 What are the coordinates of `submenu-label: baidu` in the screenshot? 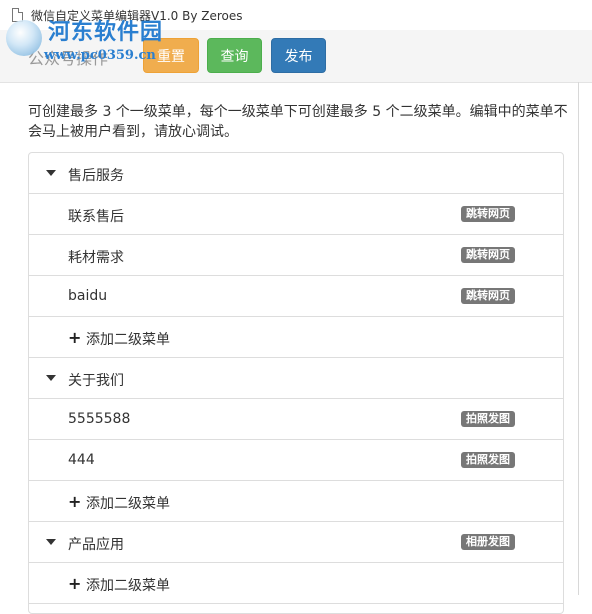 It's located at (88, 296).